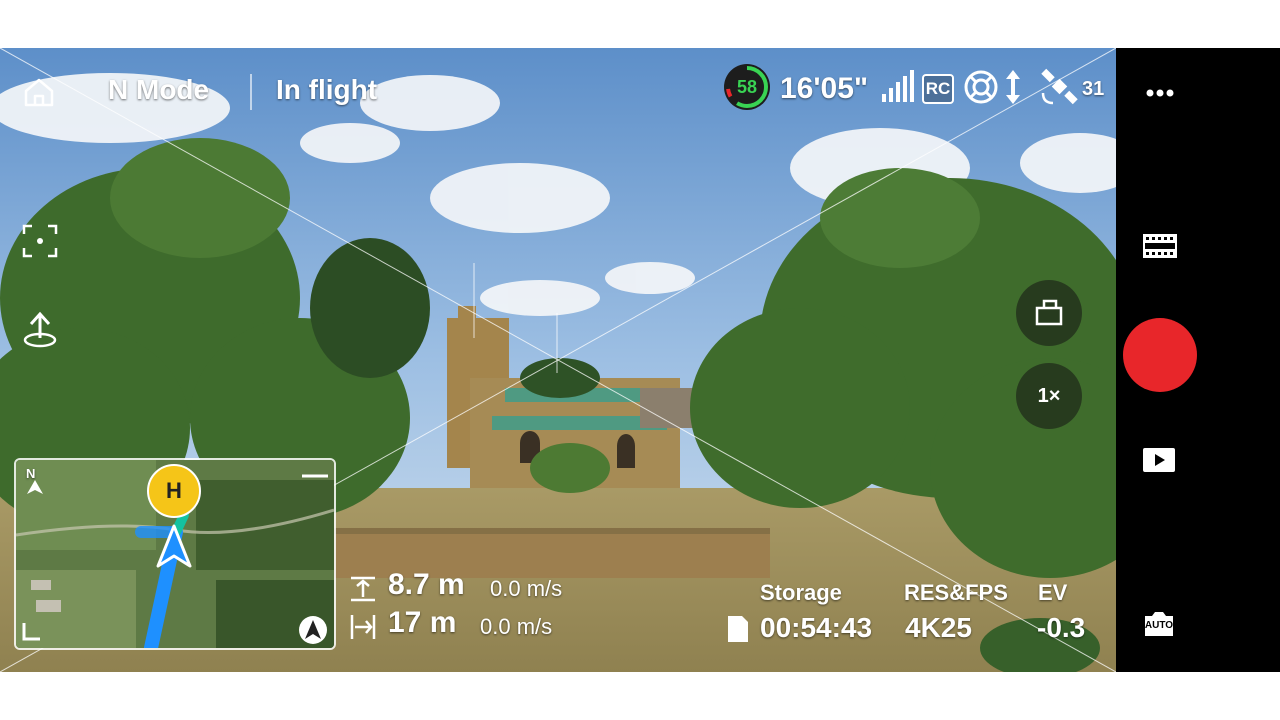 The image size is (1280, 720). What do you see at coordinates (40, 241) in the screenshot?
I see `focus-frame-icon` at bounding box center [40, 241].